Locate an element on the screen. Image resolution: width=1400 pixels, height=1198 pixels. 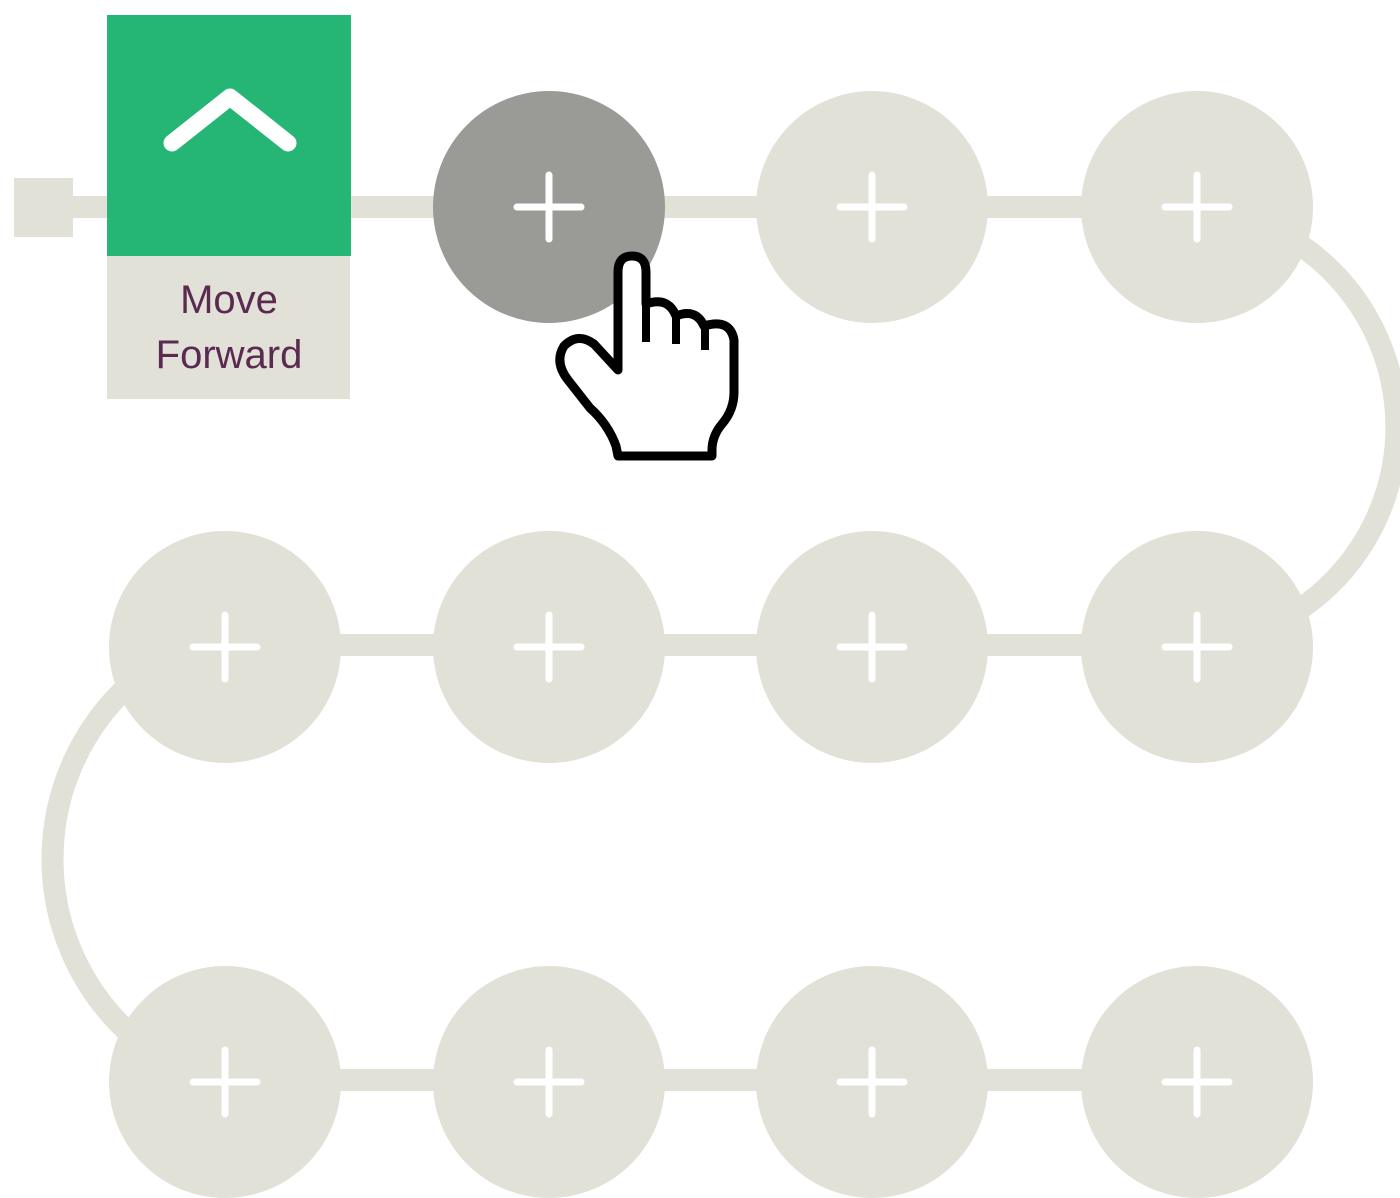
program-slot-r3-c2 is located at coordinates (549, 1082).